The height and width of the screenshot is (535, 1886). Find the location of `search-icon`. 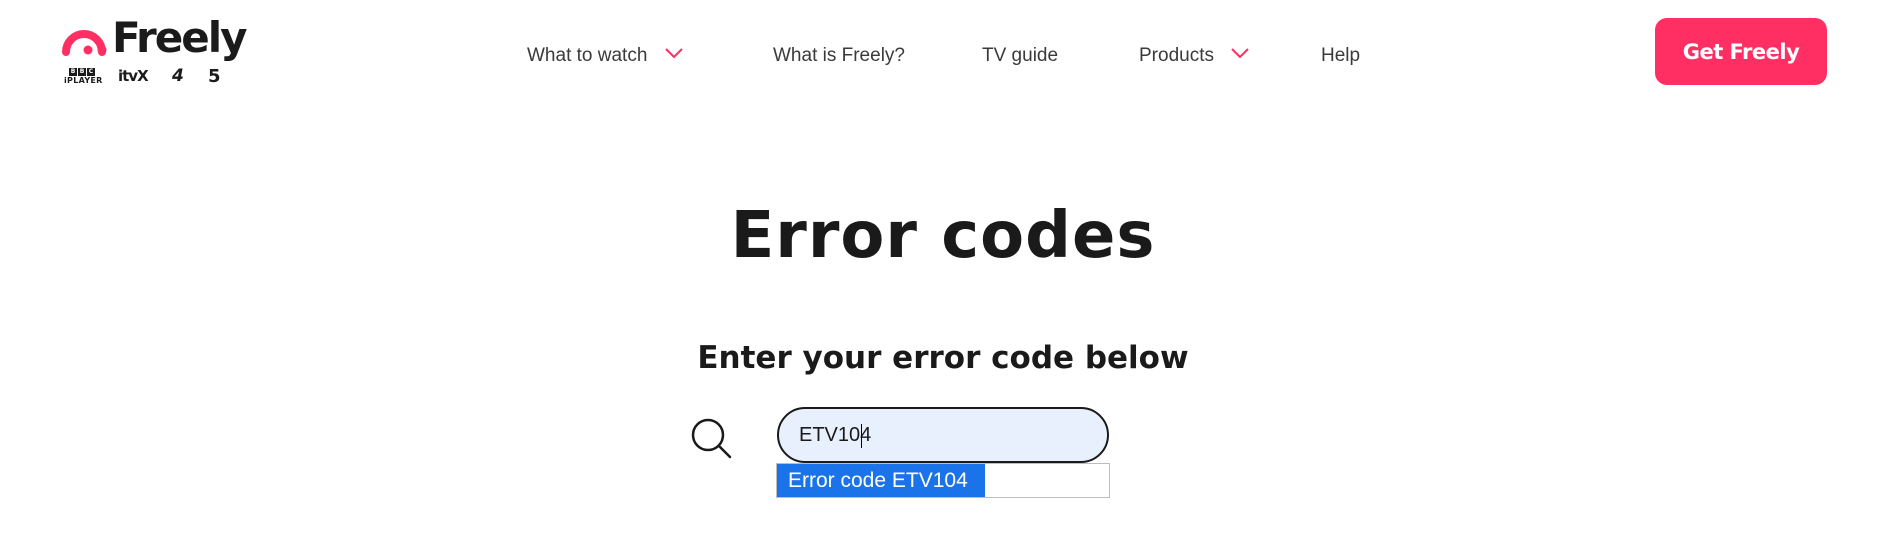

search-icon is located at coordinates (711, 438).